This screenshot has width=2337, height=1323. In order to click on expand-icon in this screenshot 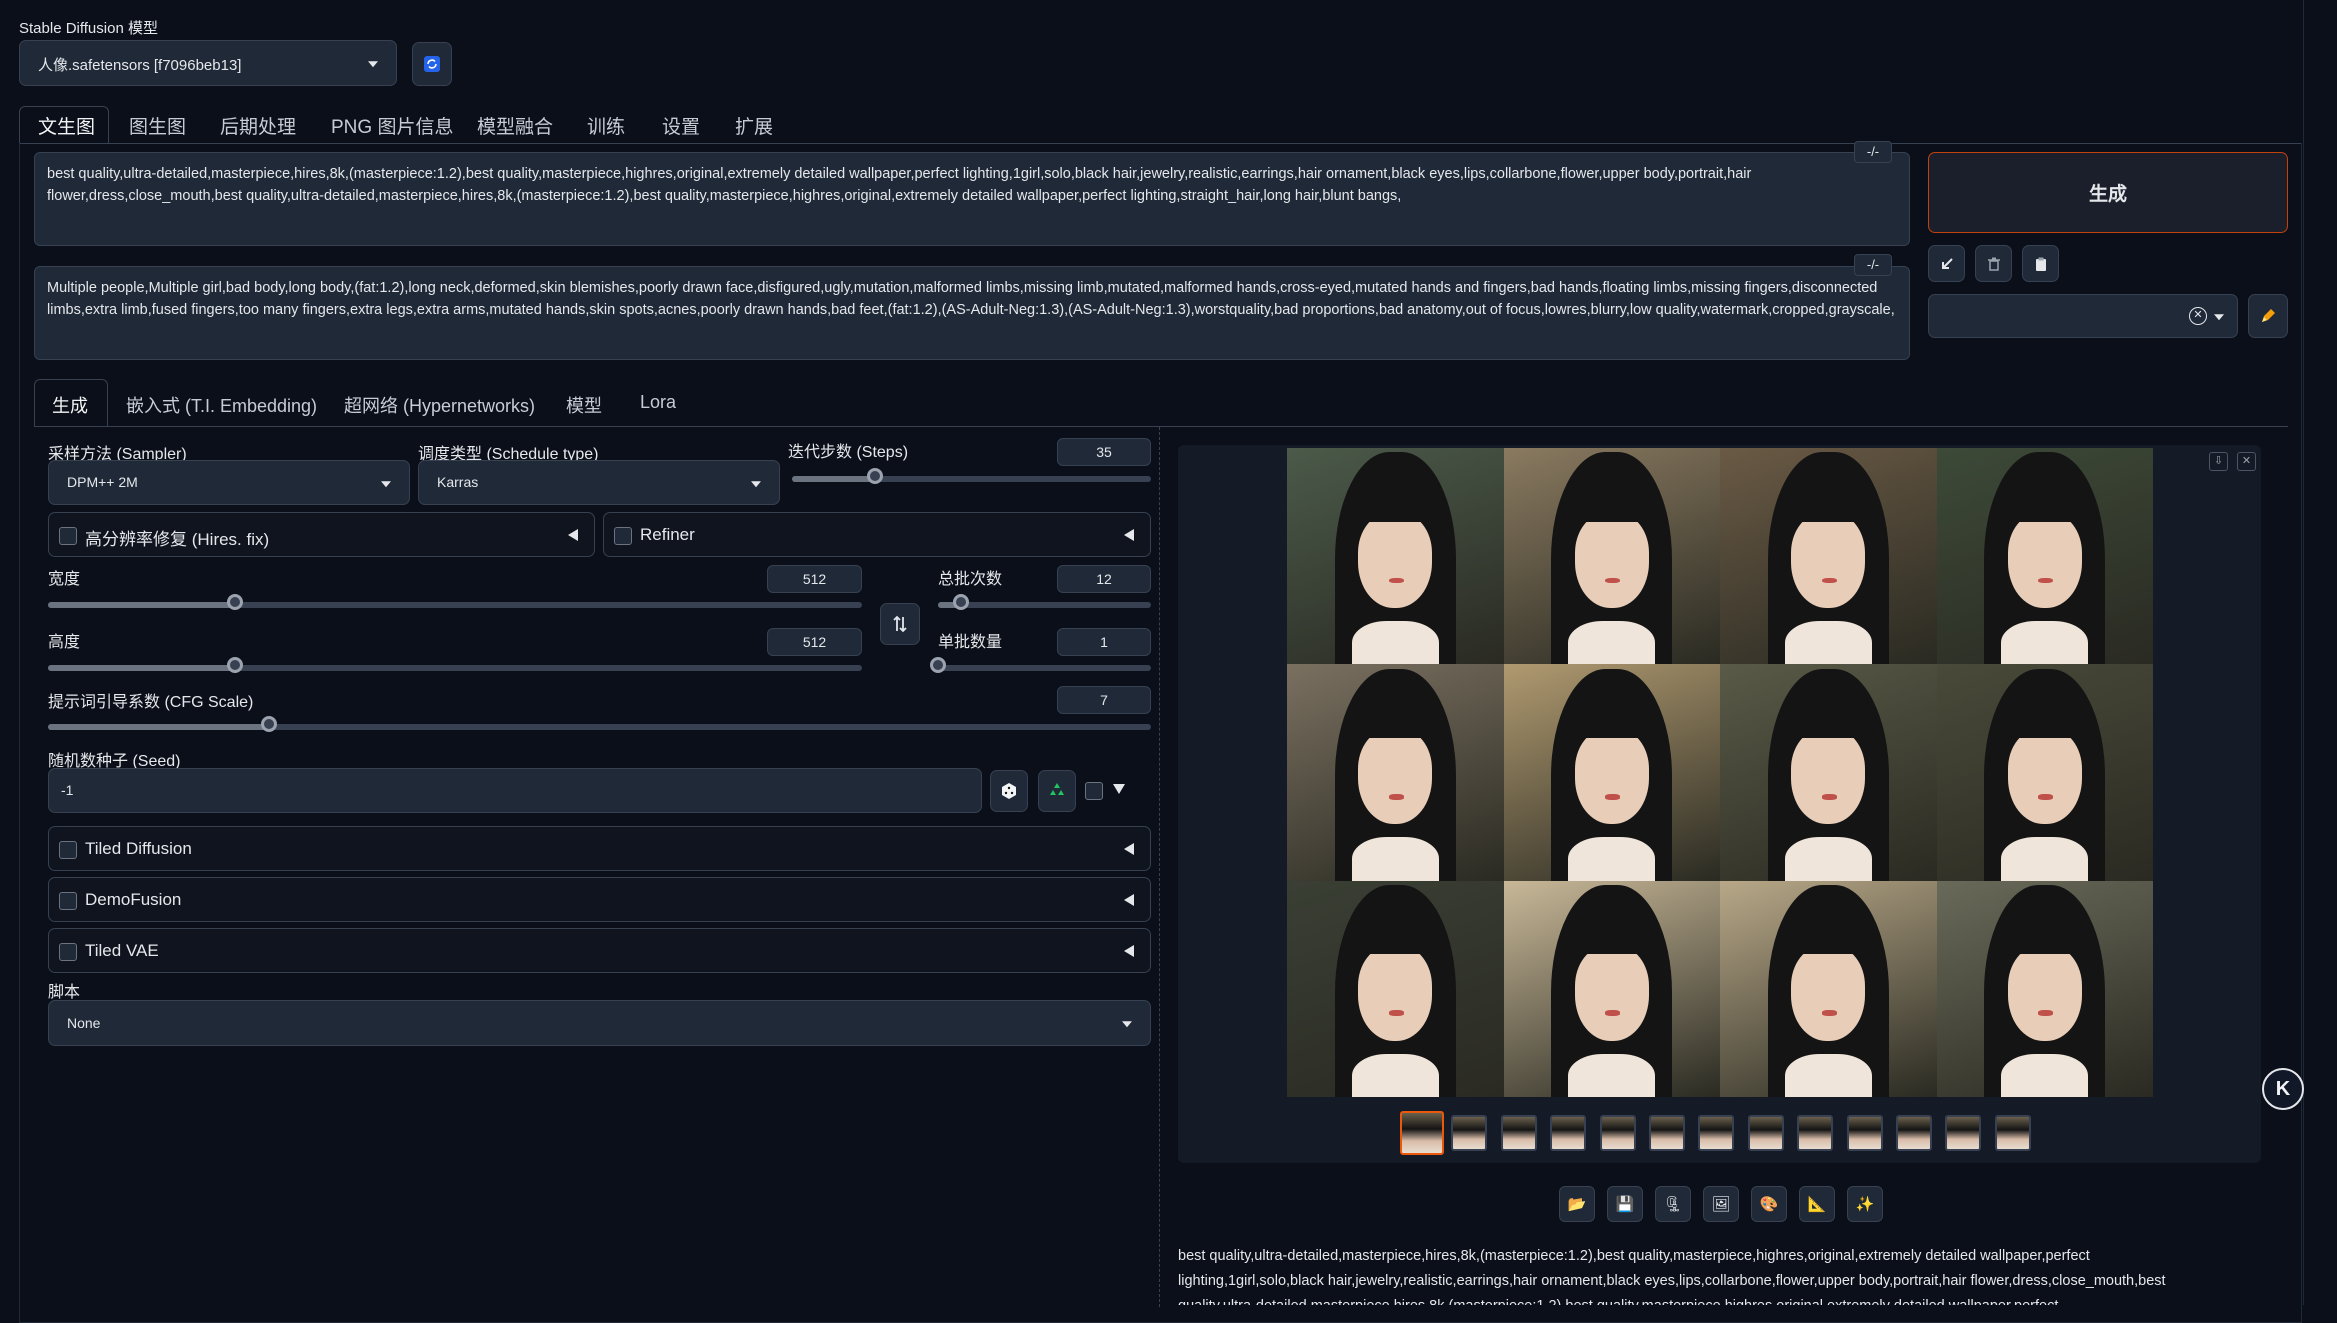, I will do `click(1119, 789)`.